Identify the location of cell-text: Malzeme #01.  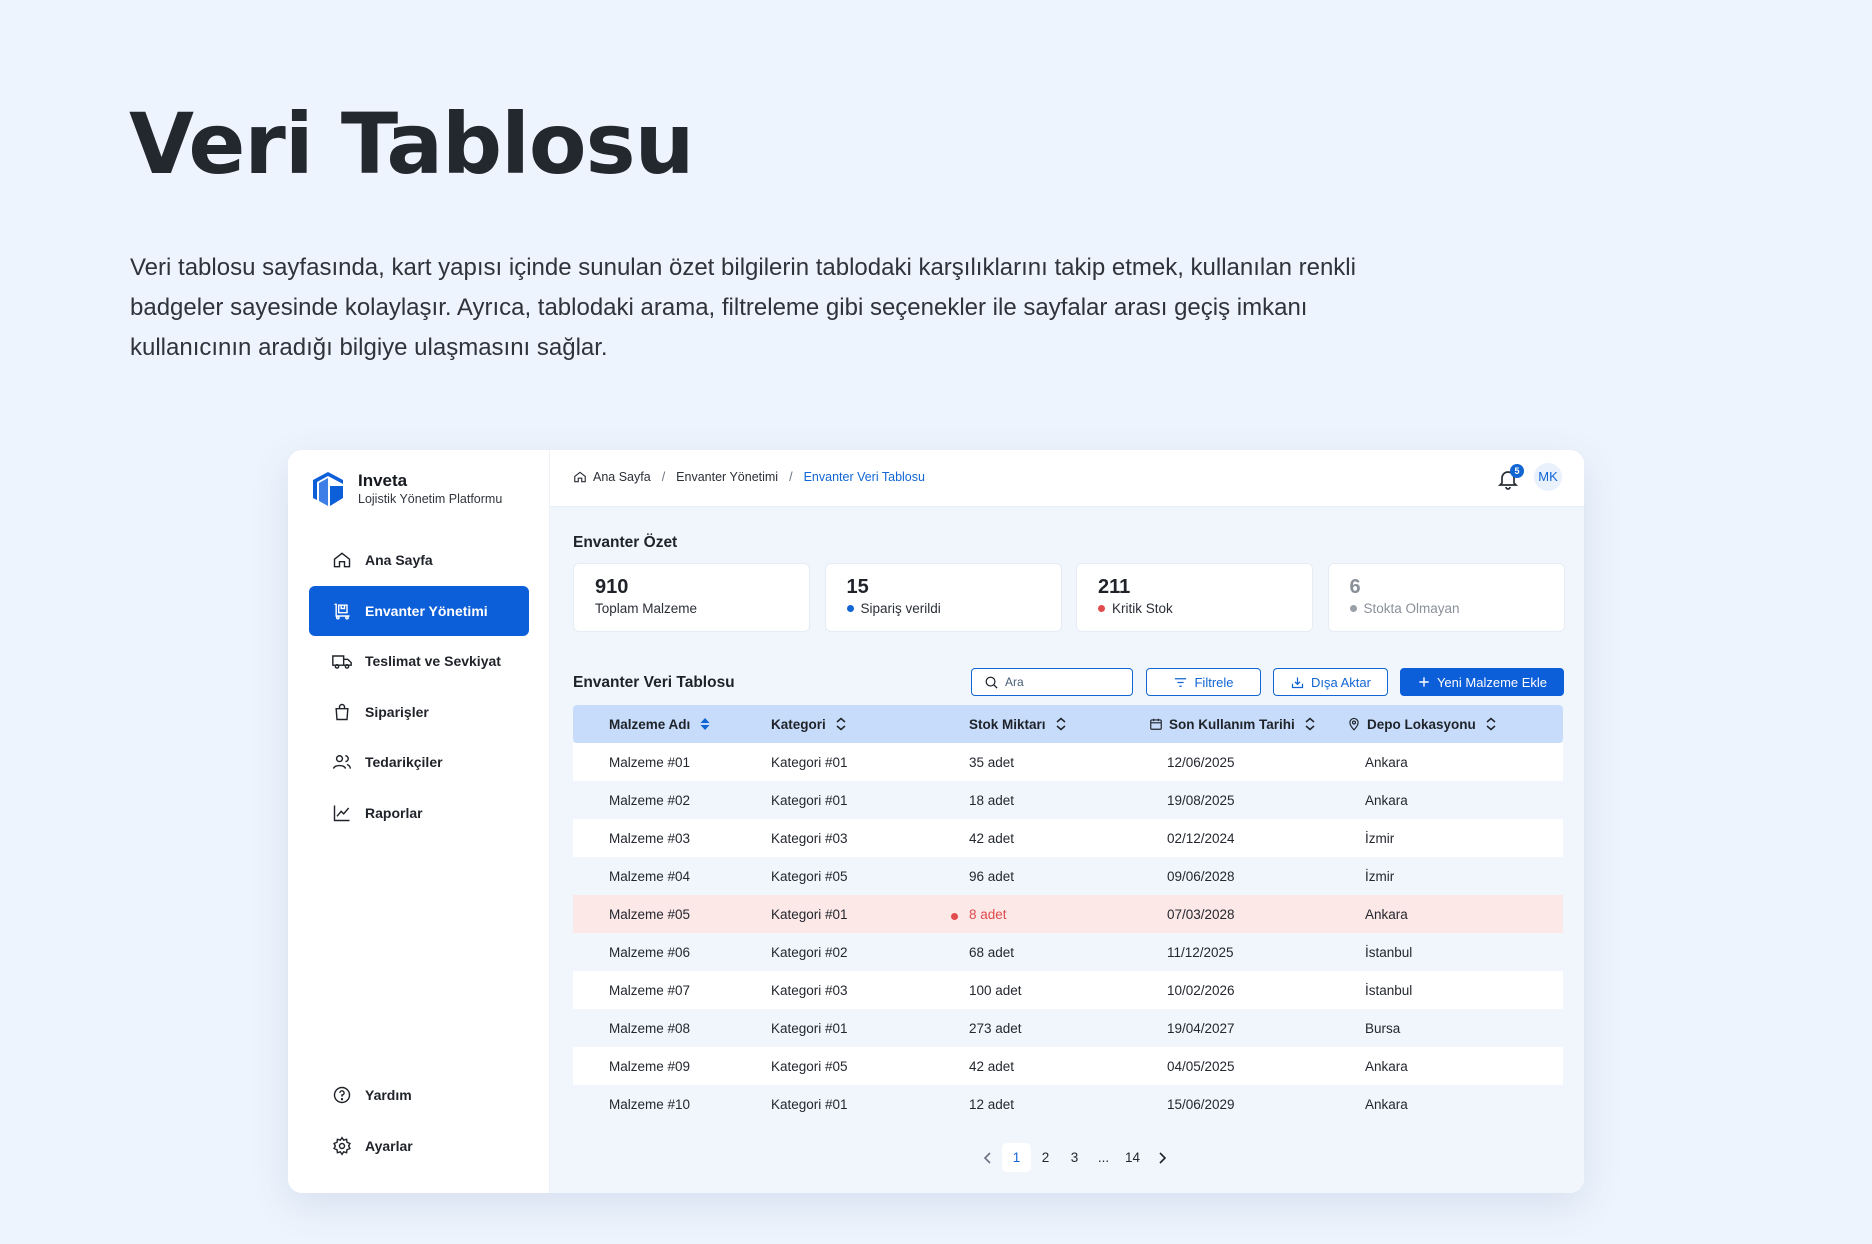
(650, 762).